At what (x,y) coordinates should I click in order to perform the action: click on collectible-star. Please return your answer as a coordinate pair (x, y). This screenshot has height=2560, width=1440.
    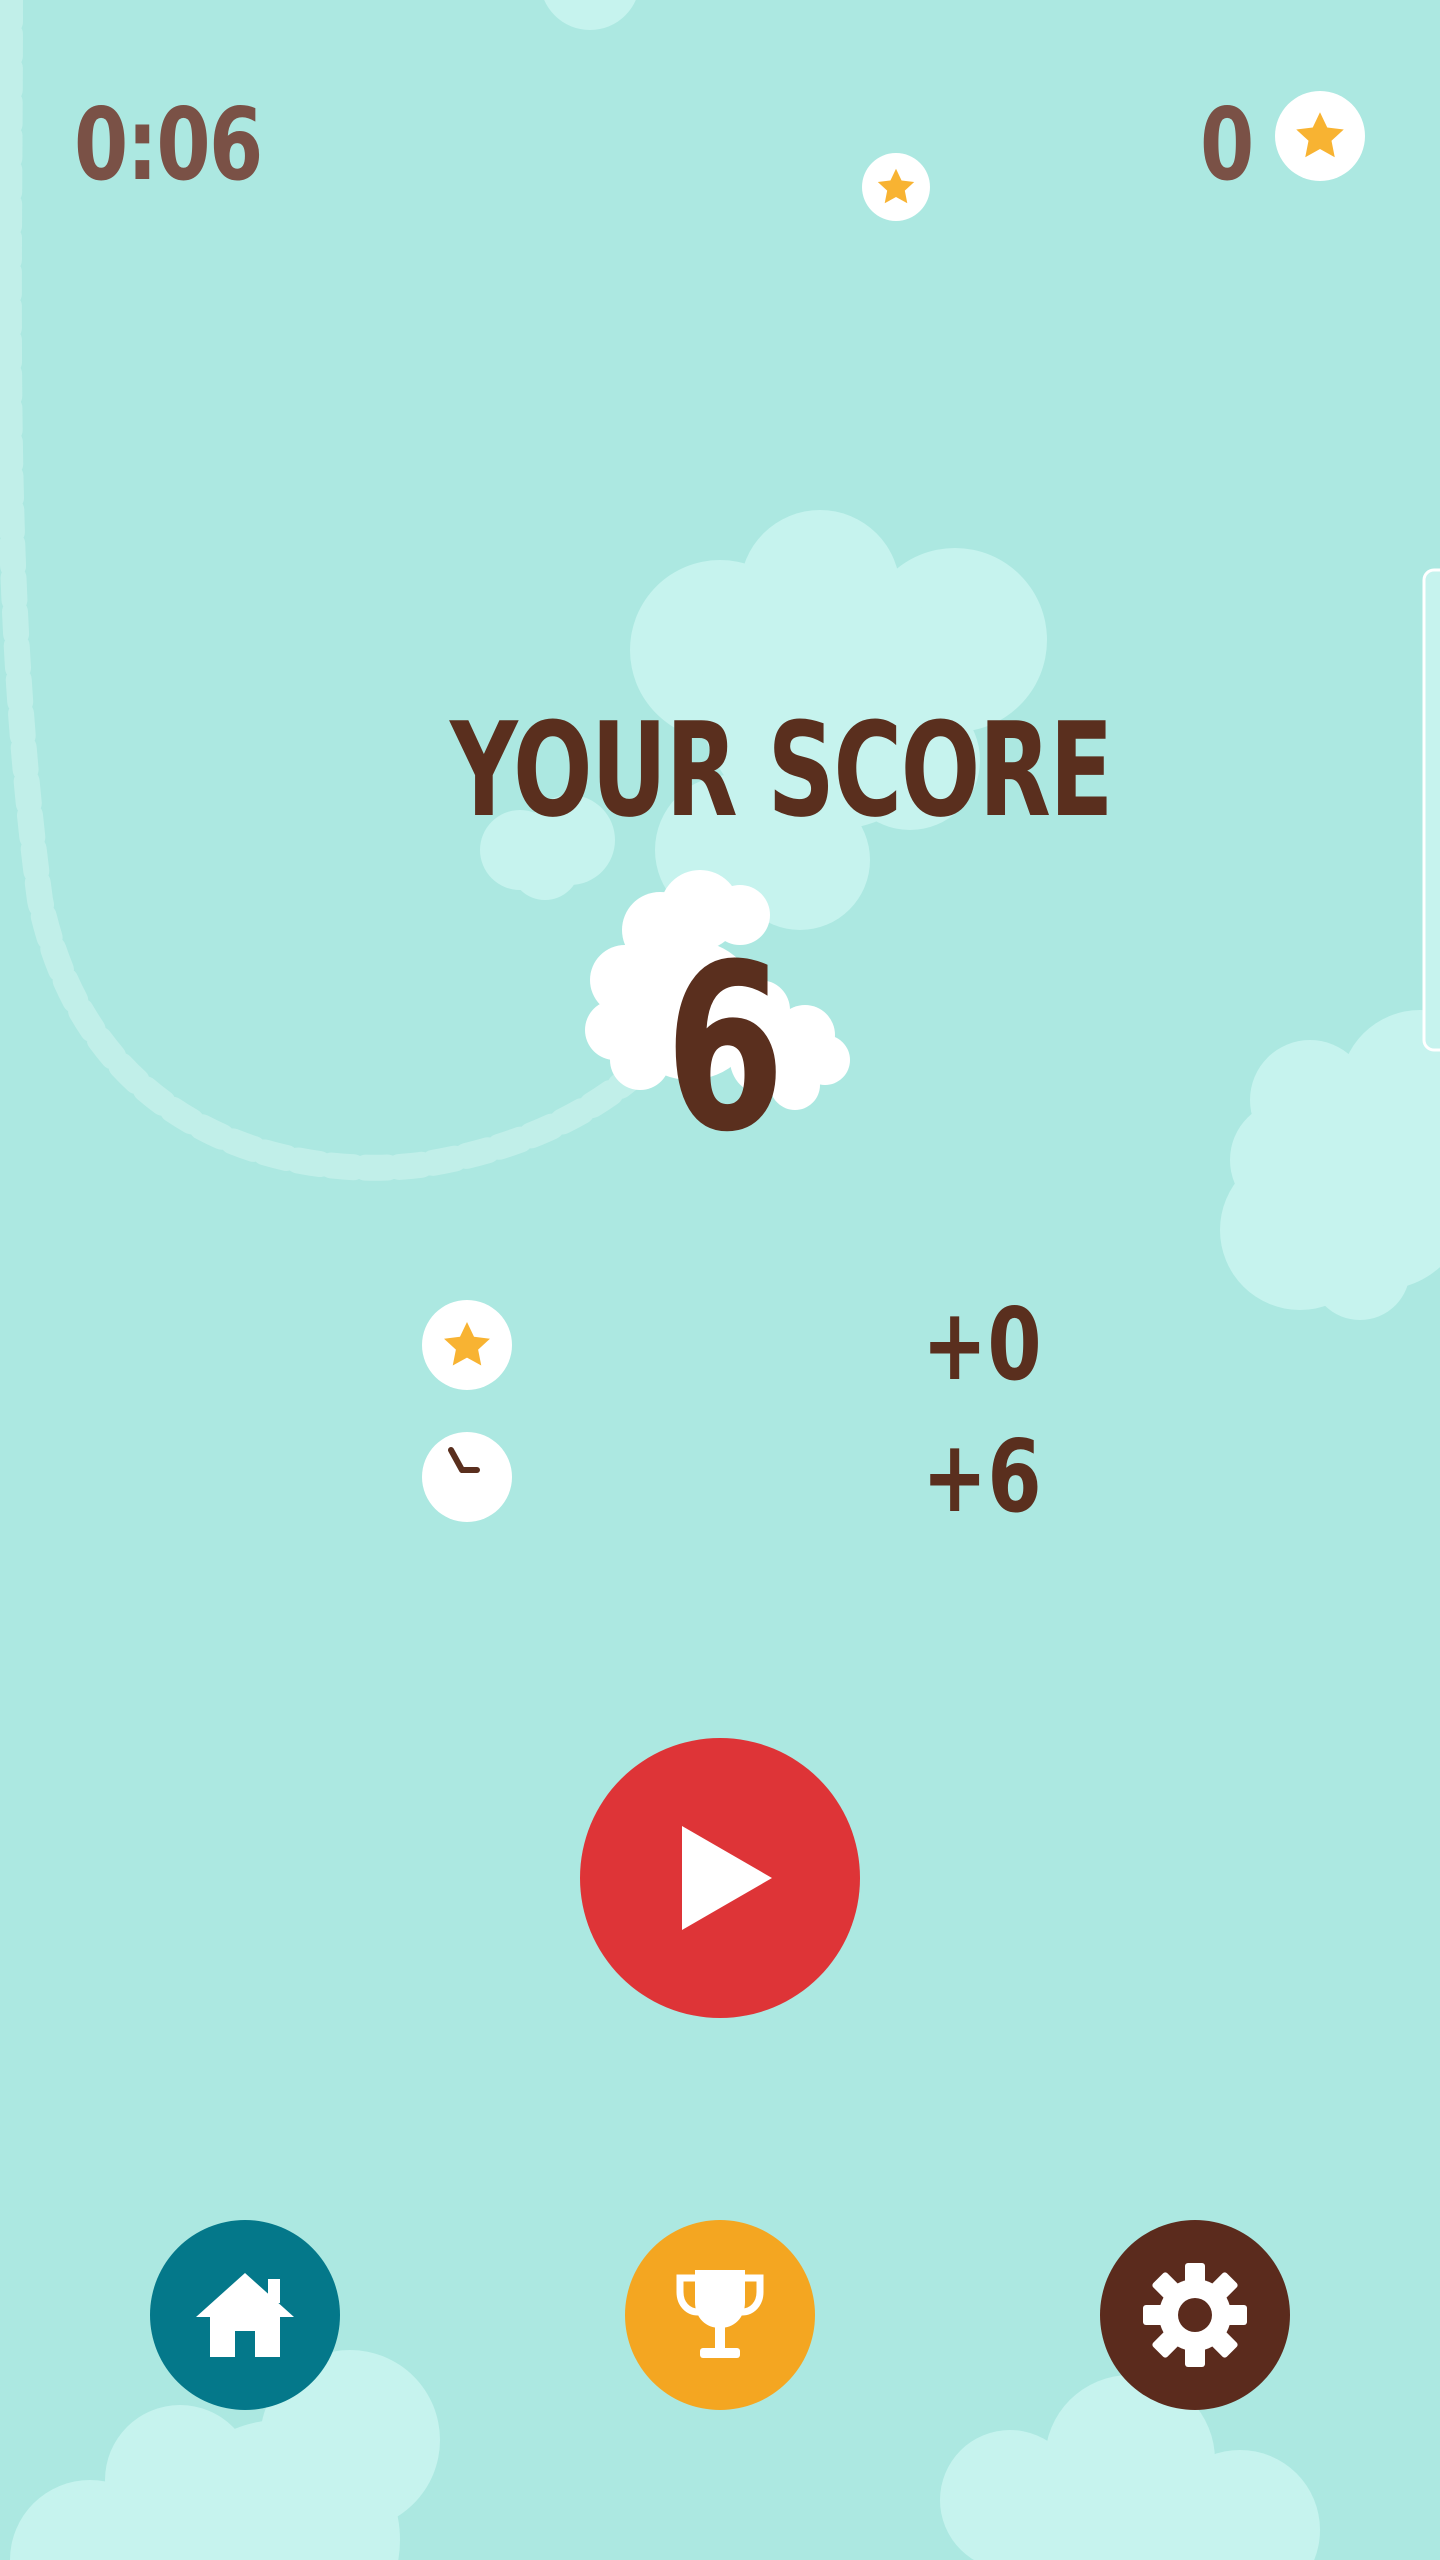
    Looking at the image, I should click on (896, 187).